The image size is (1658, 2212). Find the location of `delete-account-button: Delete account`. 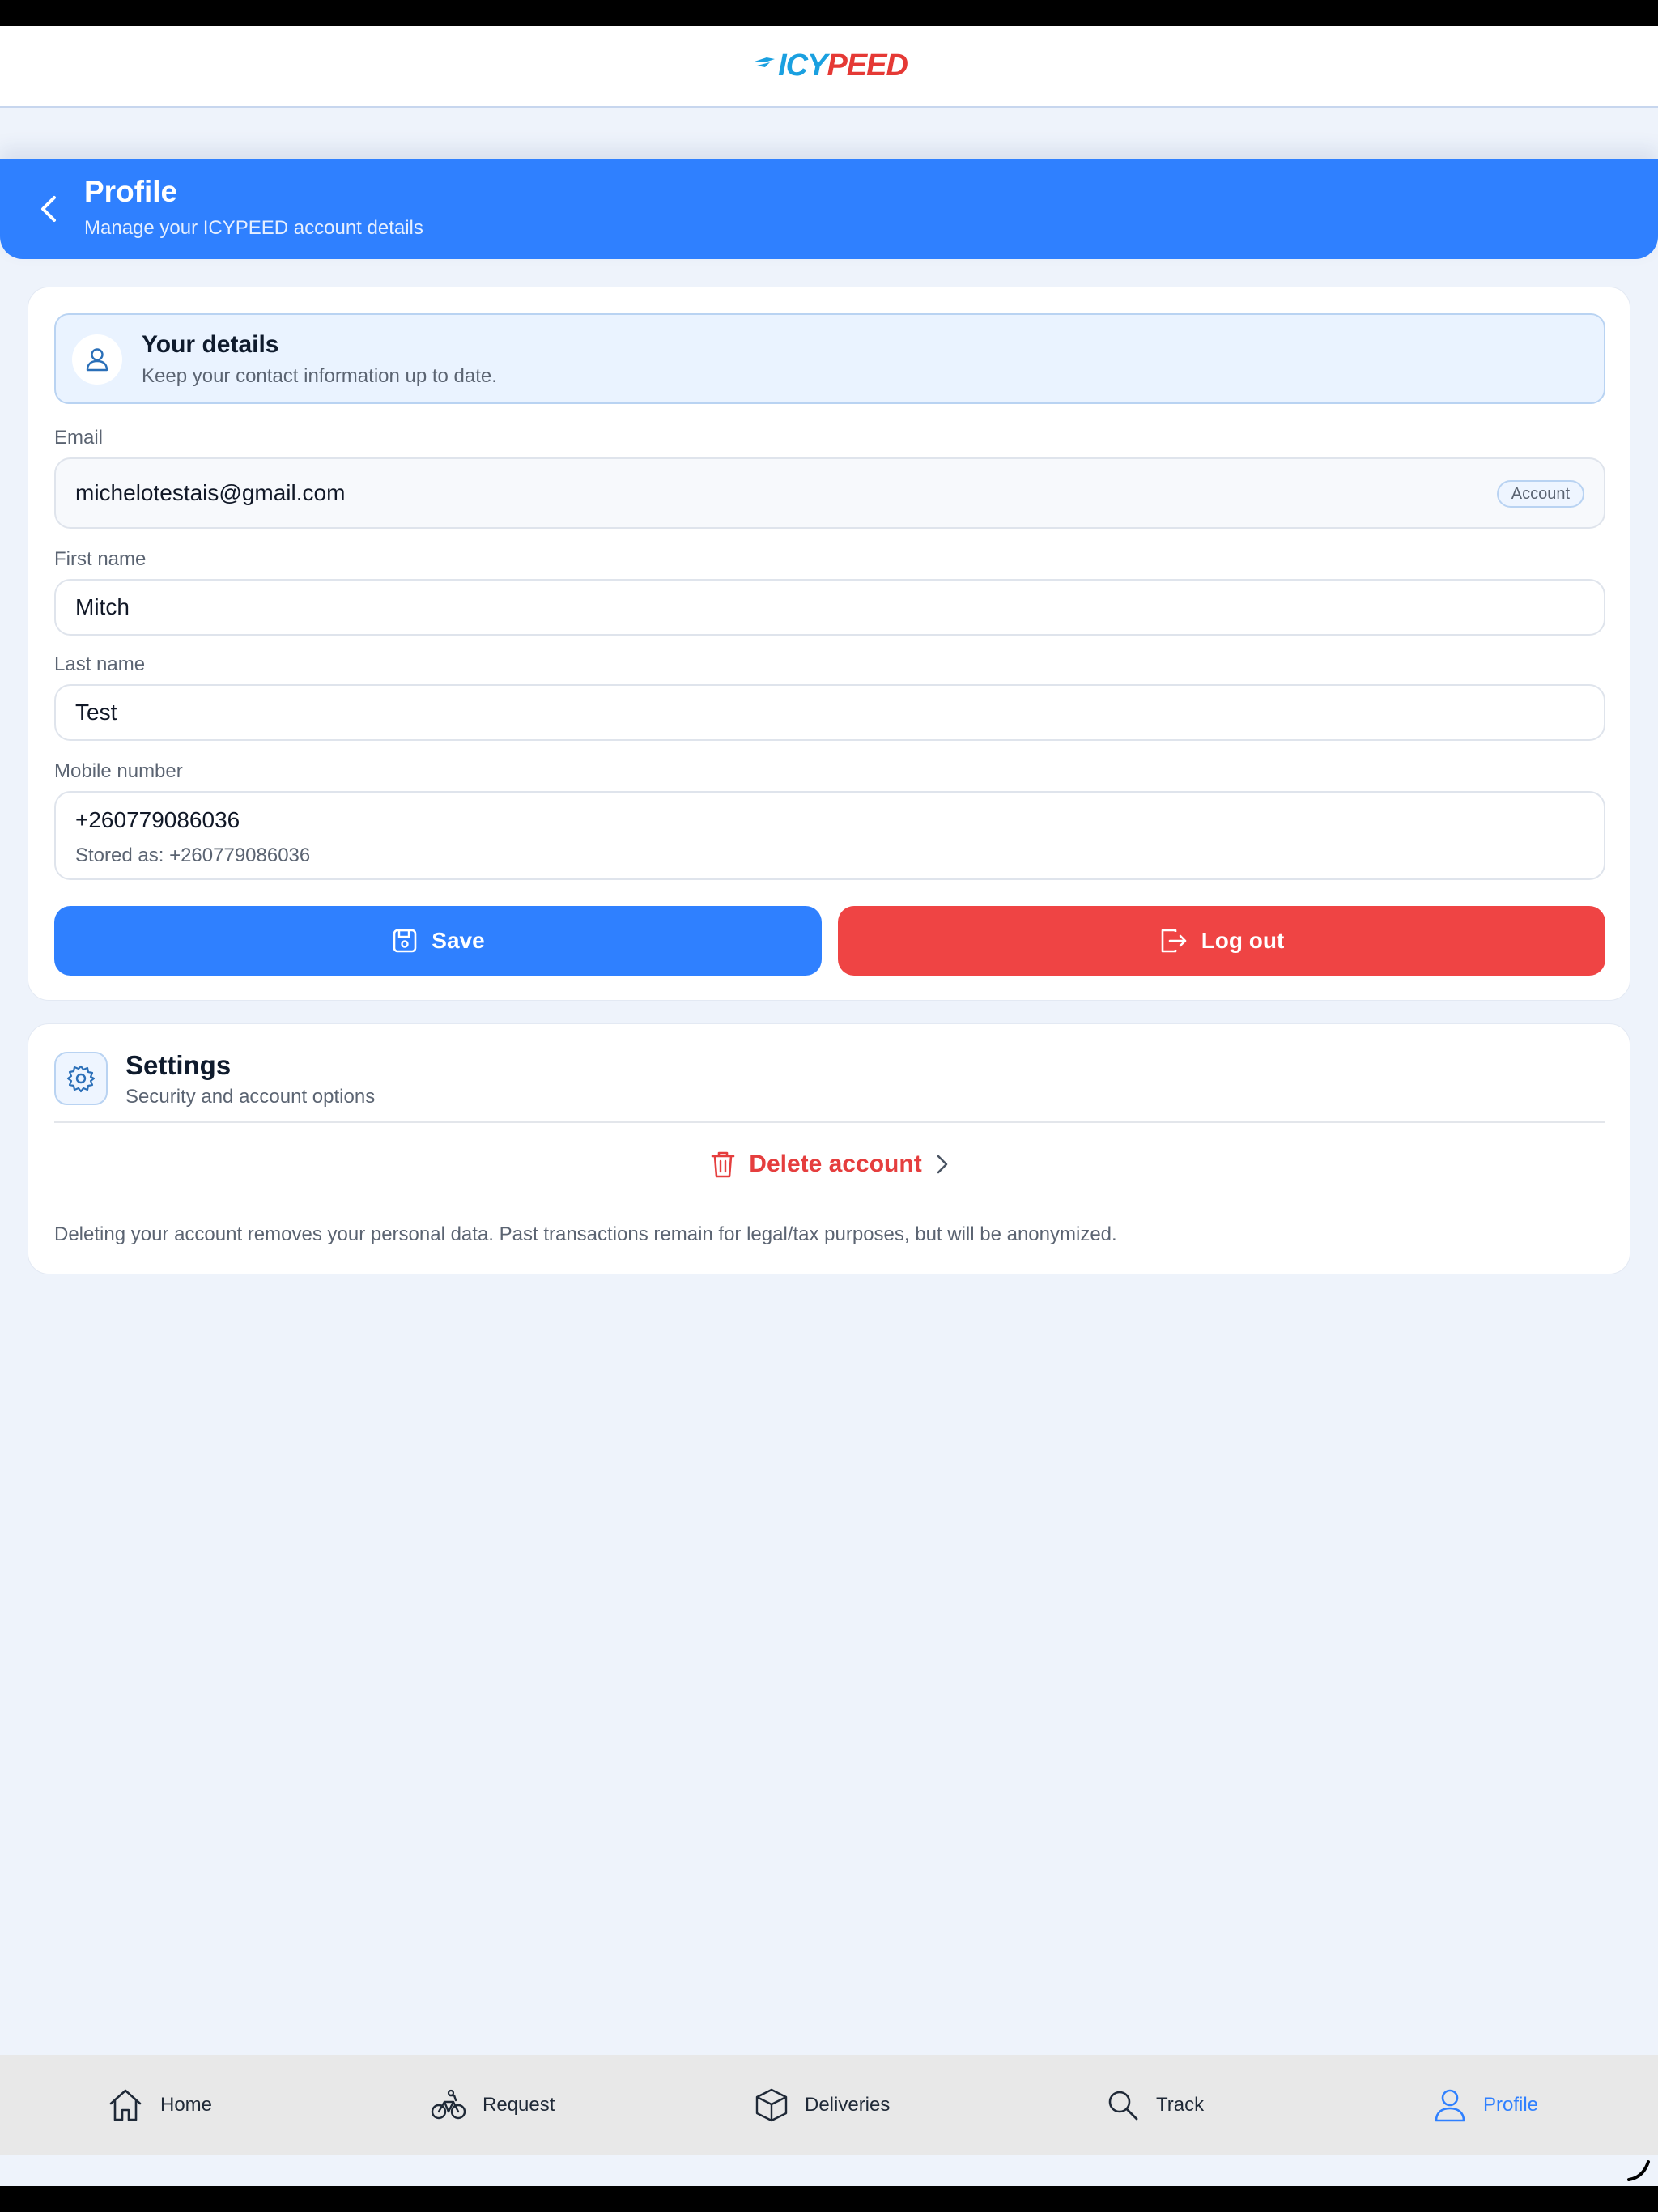

delete-account-button: Delete account is located at coordinates (829, 1164).